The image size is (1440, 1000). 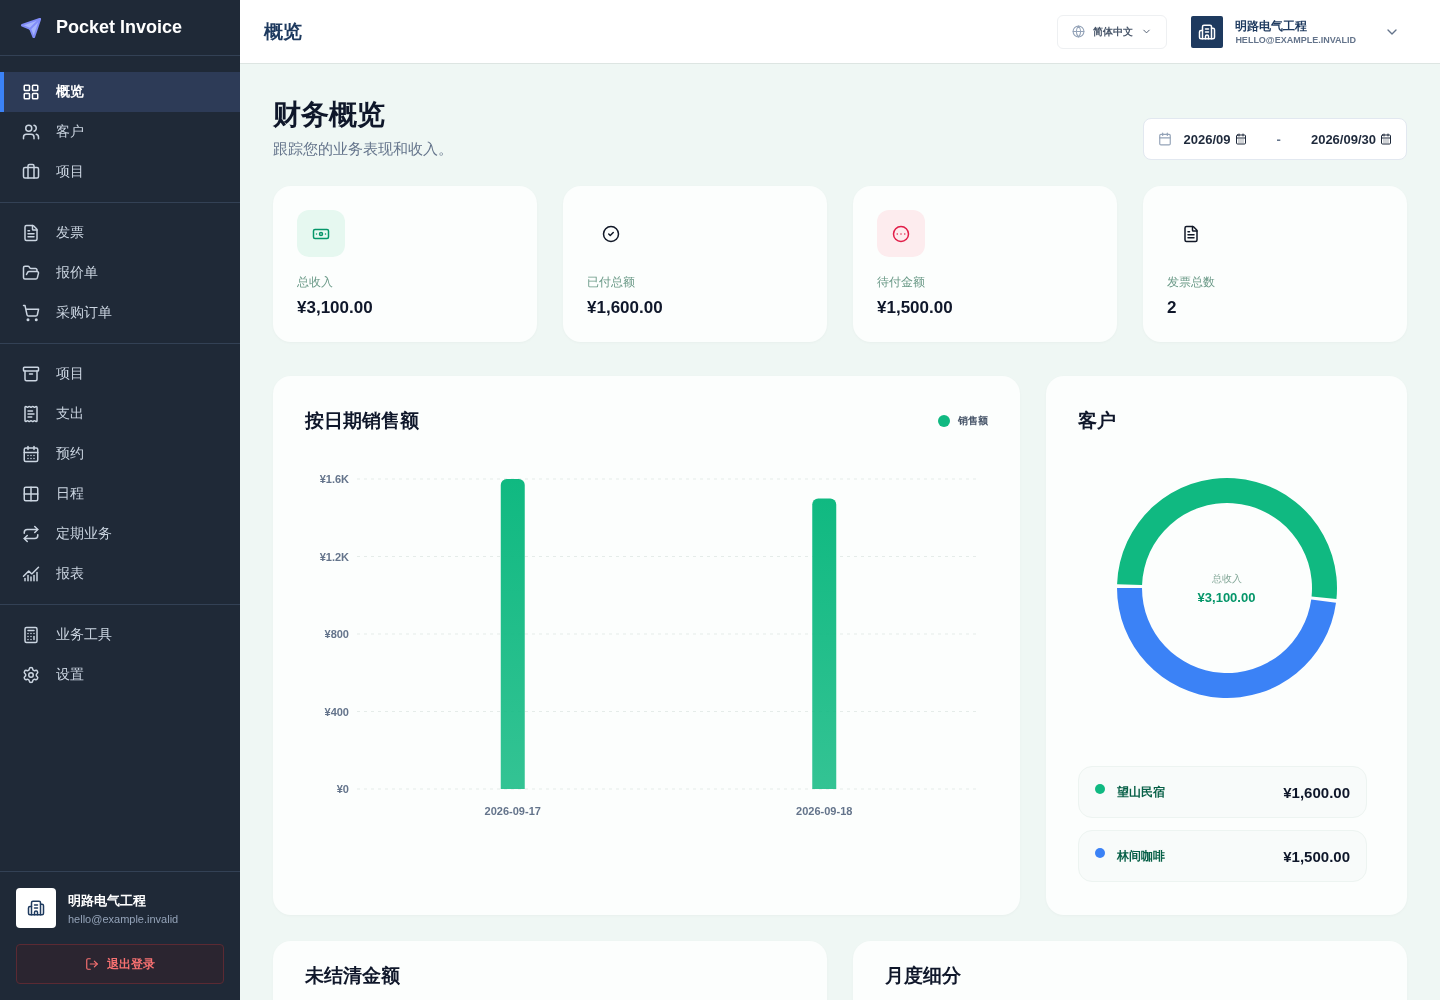 What do you see at coordinates (31, 92) in the screenshot?
I see `dashboard-icon` at bounding box center [31, 92].